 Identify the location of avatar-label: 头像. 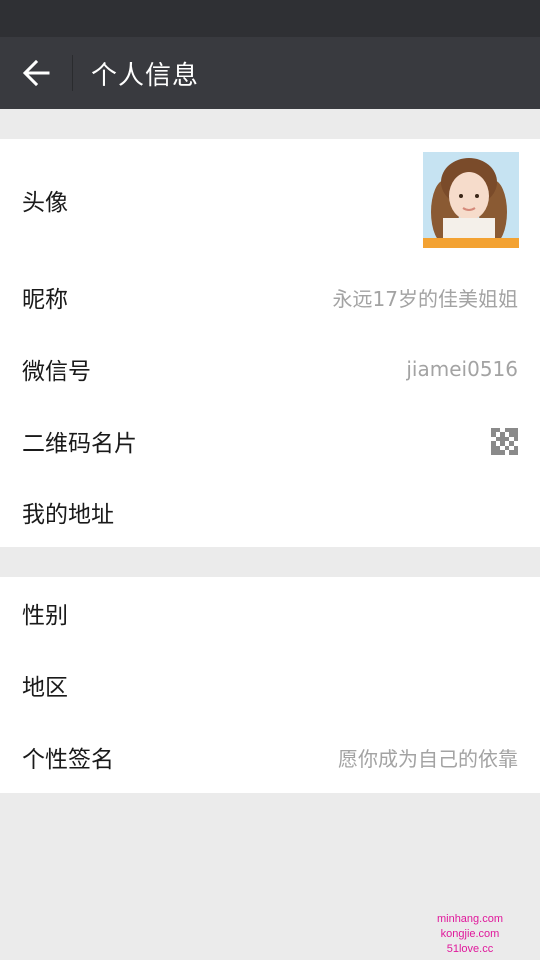
(45, 203).